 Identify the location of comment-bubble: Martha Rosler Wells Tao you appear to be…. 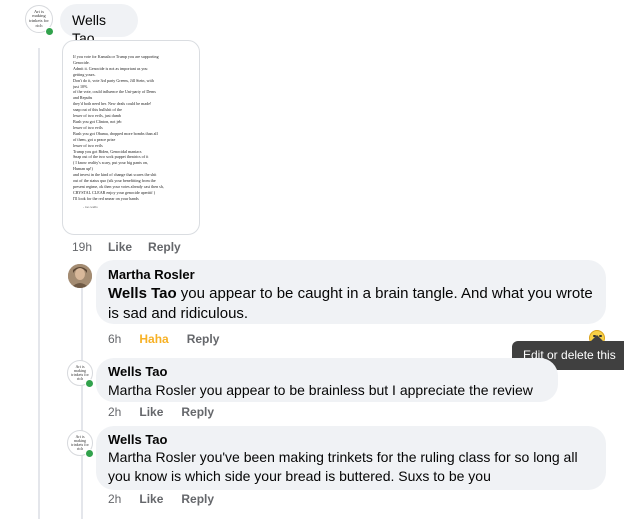
(351, 292).